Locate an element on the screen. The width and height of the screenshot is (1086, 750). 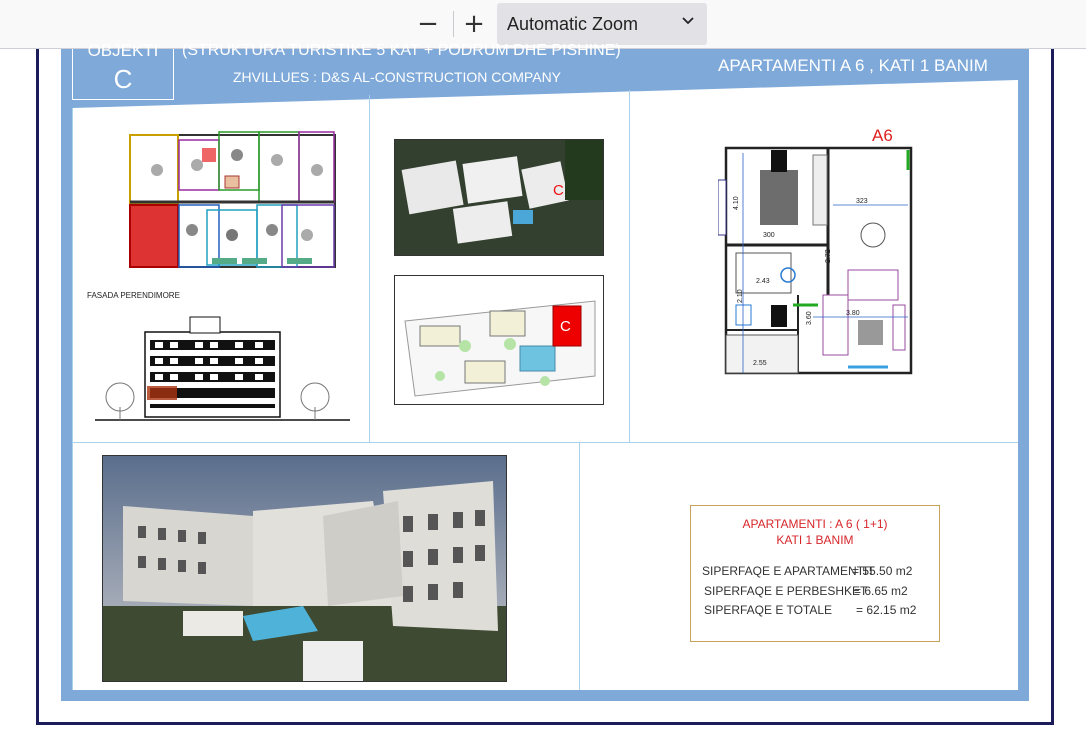
zoom-select: Automatic Zoom is located at coordinates (602, 24).